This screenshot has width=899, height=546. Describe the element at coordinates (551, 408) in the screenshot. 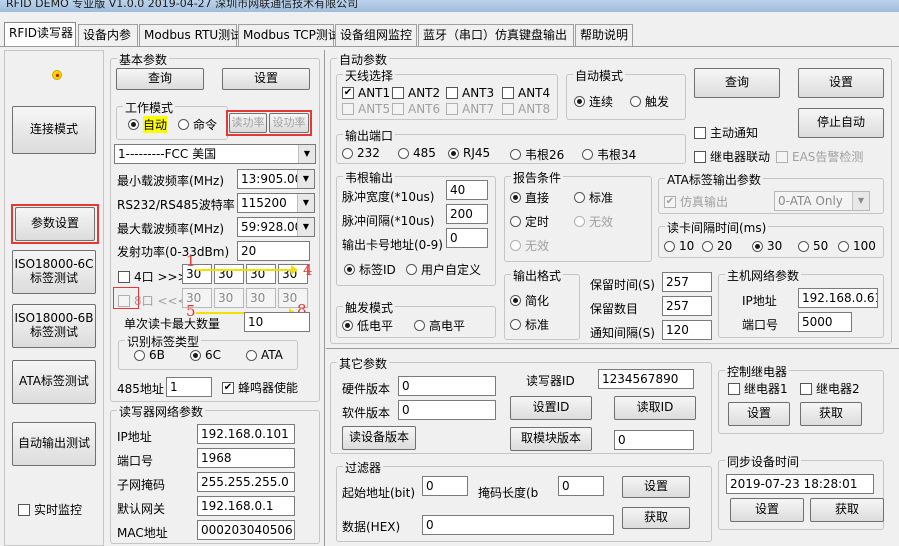

I see `set-id-button: 设置ID` at that location.